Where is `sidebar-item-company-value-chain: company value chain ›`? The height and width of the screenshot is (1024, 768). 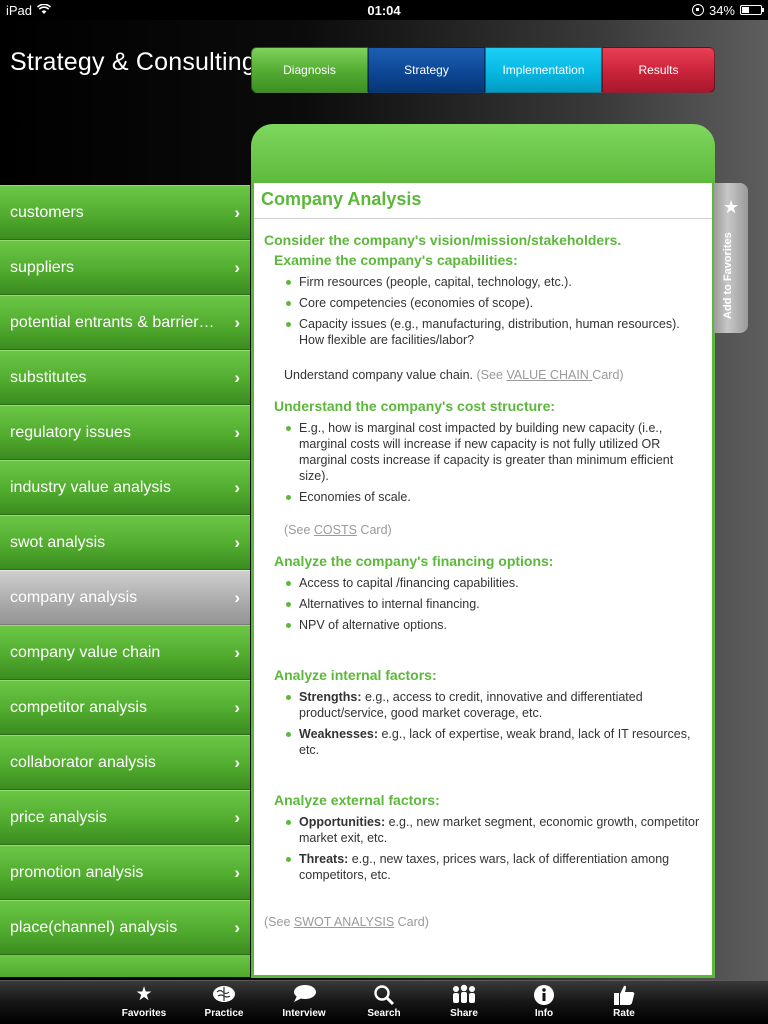
sidebar-item-company-value-chain: company value chain › is located at coordinates (125, 652).